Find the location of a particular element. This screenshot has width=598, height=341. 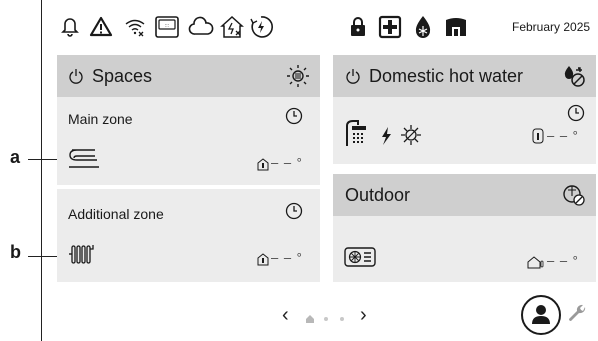

lock-icon is located at coordinates (358, 27).